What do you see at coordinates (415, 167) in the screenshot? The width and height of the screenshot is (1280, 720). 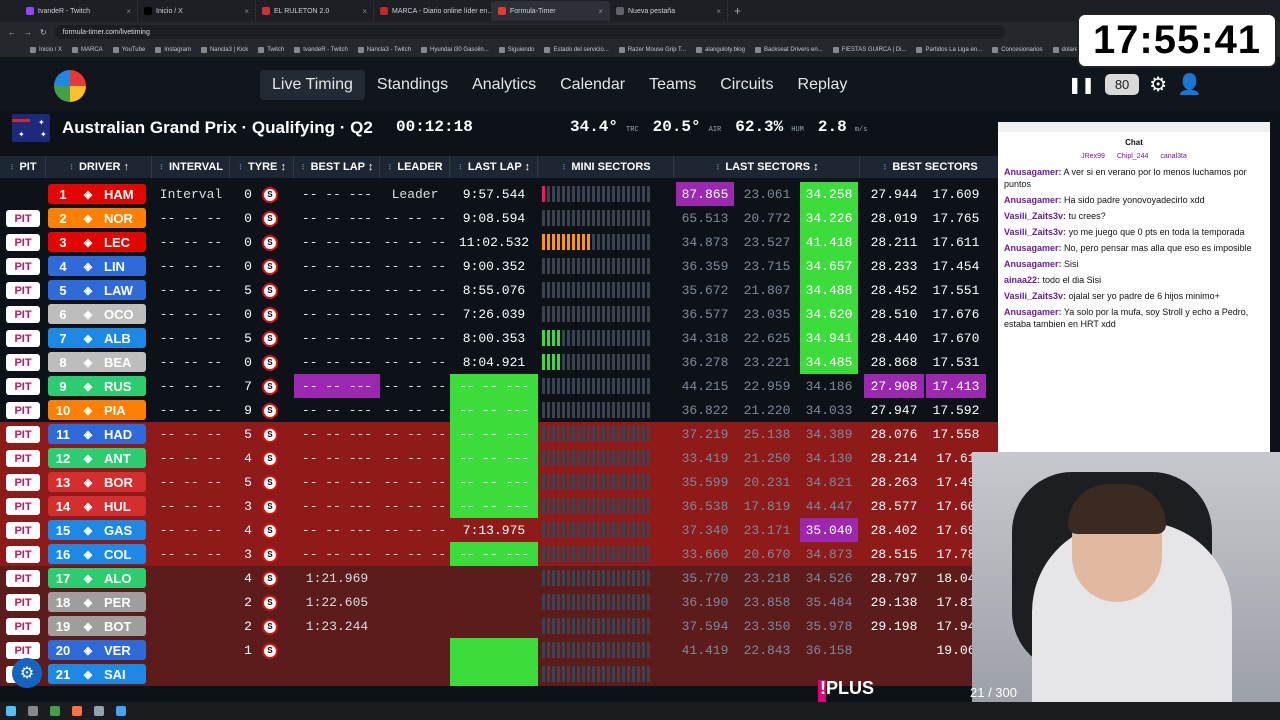 I see `column-header: ⋮ LEADER` at bounding box center [415, 167].